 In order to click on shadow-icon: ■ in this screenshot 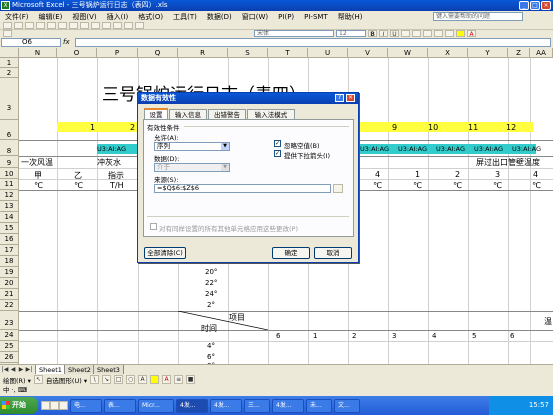, I will do `click(191, 379)`.